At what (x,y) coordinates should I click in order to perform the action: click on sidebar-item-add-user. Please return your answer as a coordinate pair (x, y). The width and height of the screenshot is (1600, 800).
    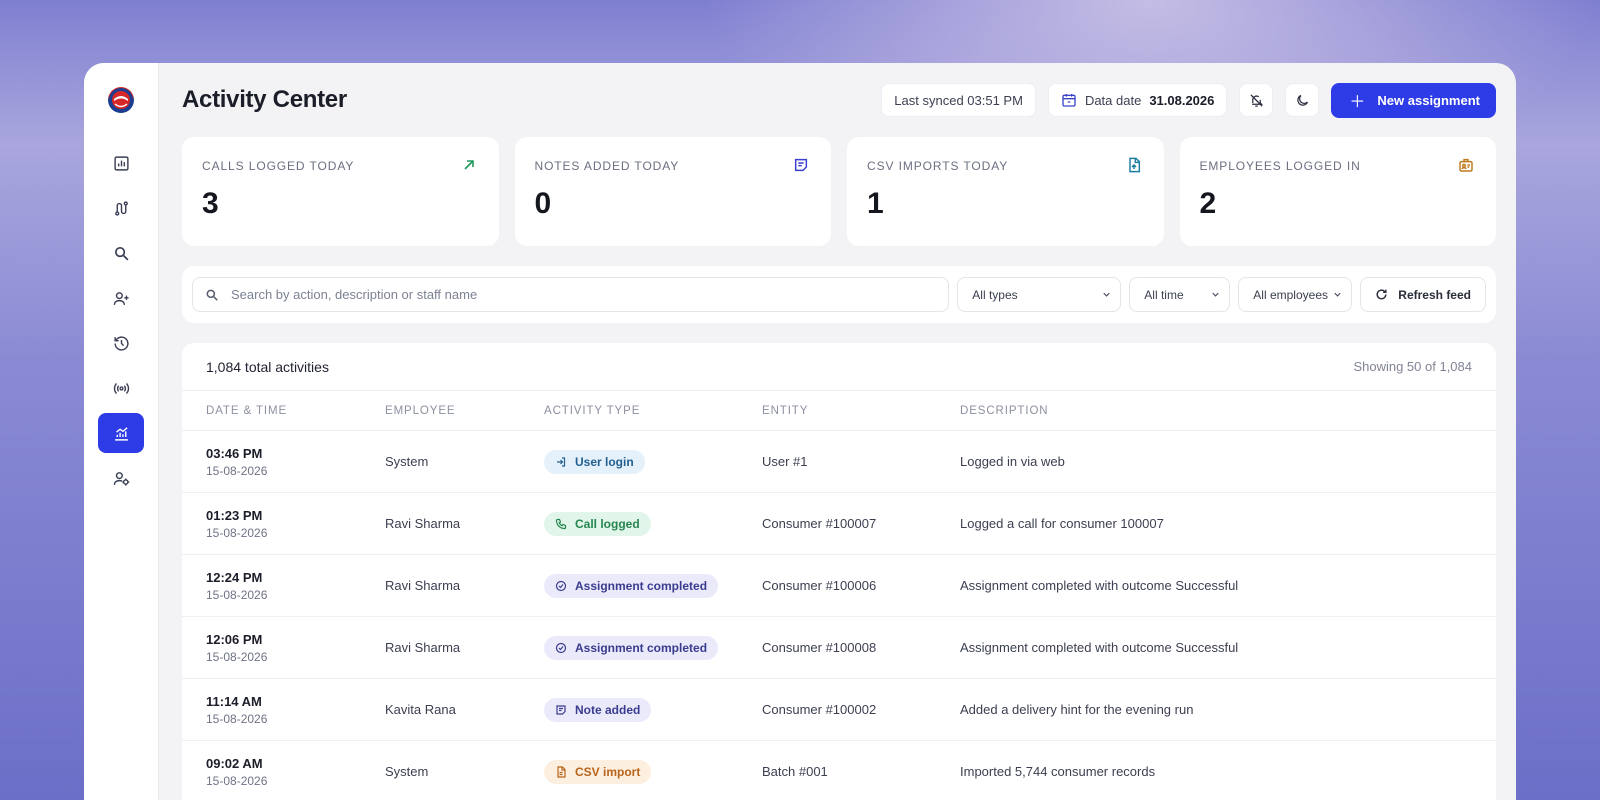
    Looking at the image, I should click on (121, 298).